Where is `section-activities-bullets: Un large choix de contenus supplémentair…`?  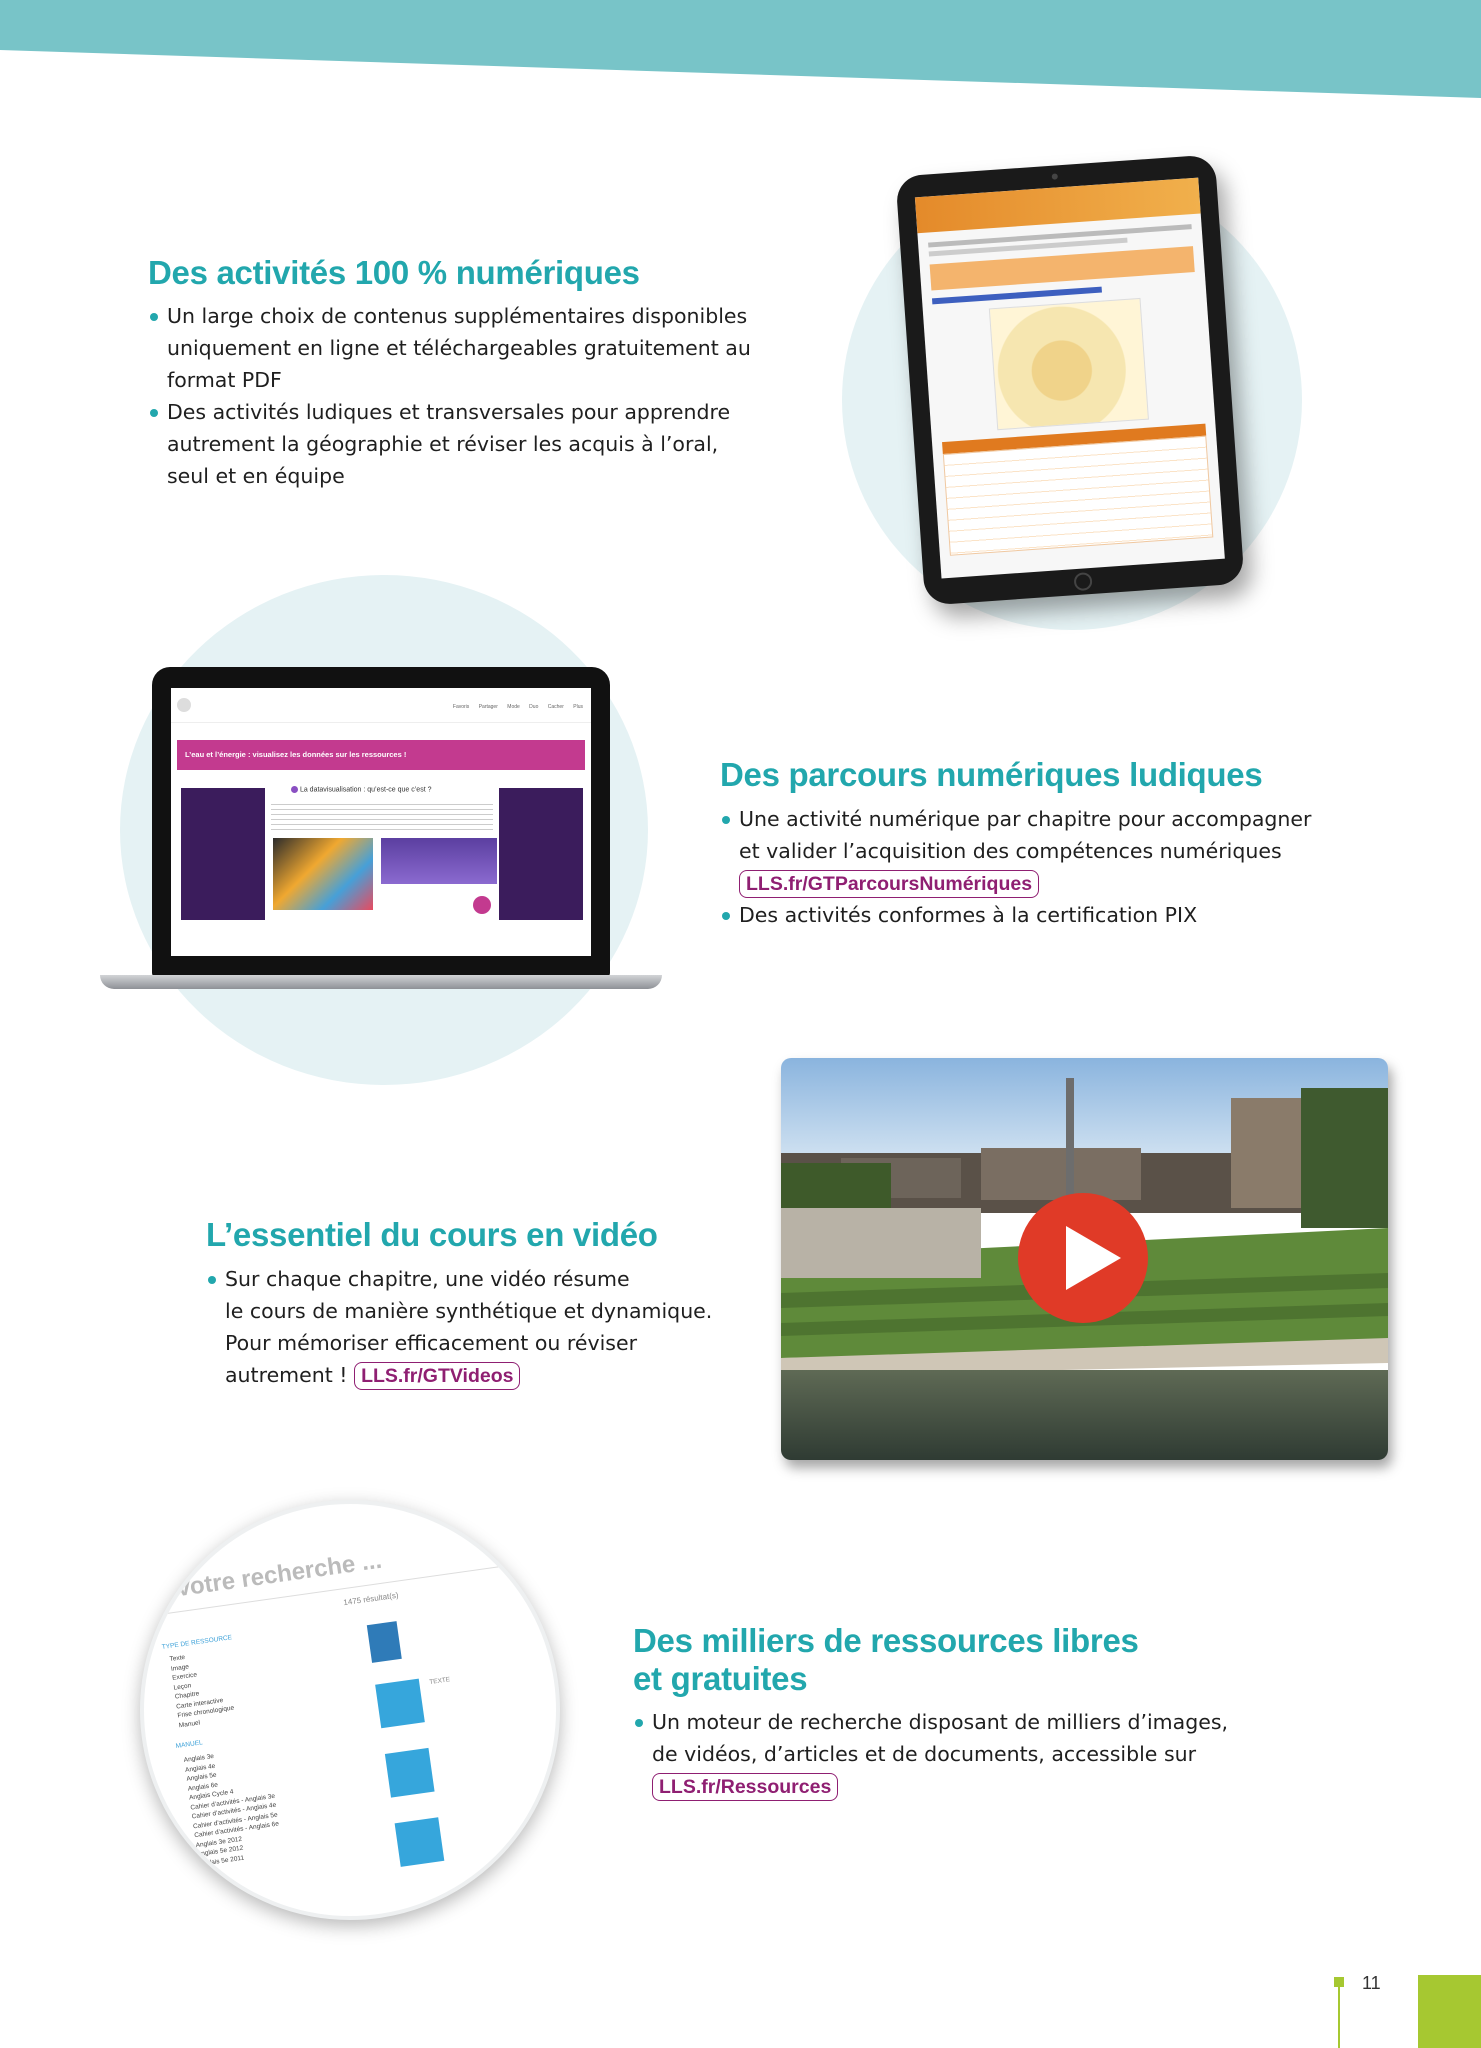 section-activities-bullets: Un large choix de contenus supplémentair… is located at coordinates (469, 396).